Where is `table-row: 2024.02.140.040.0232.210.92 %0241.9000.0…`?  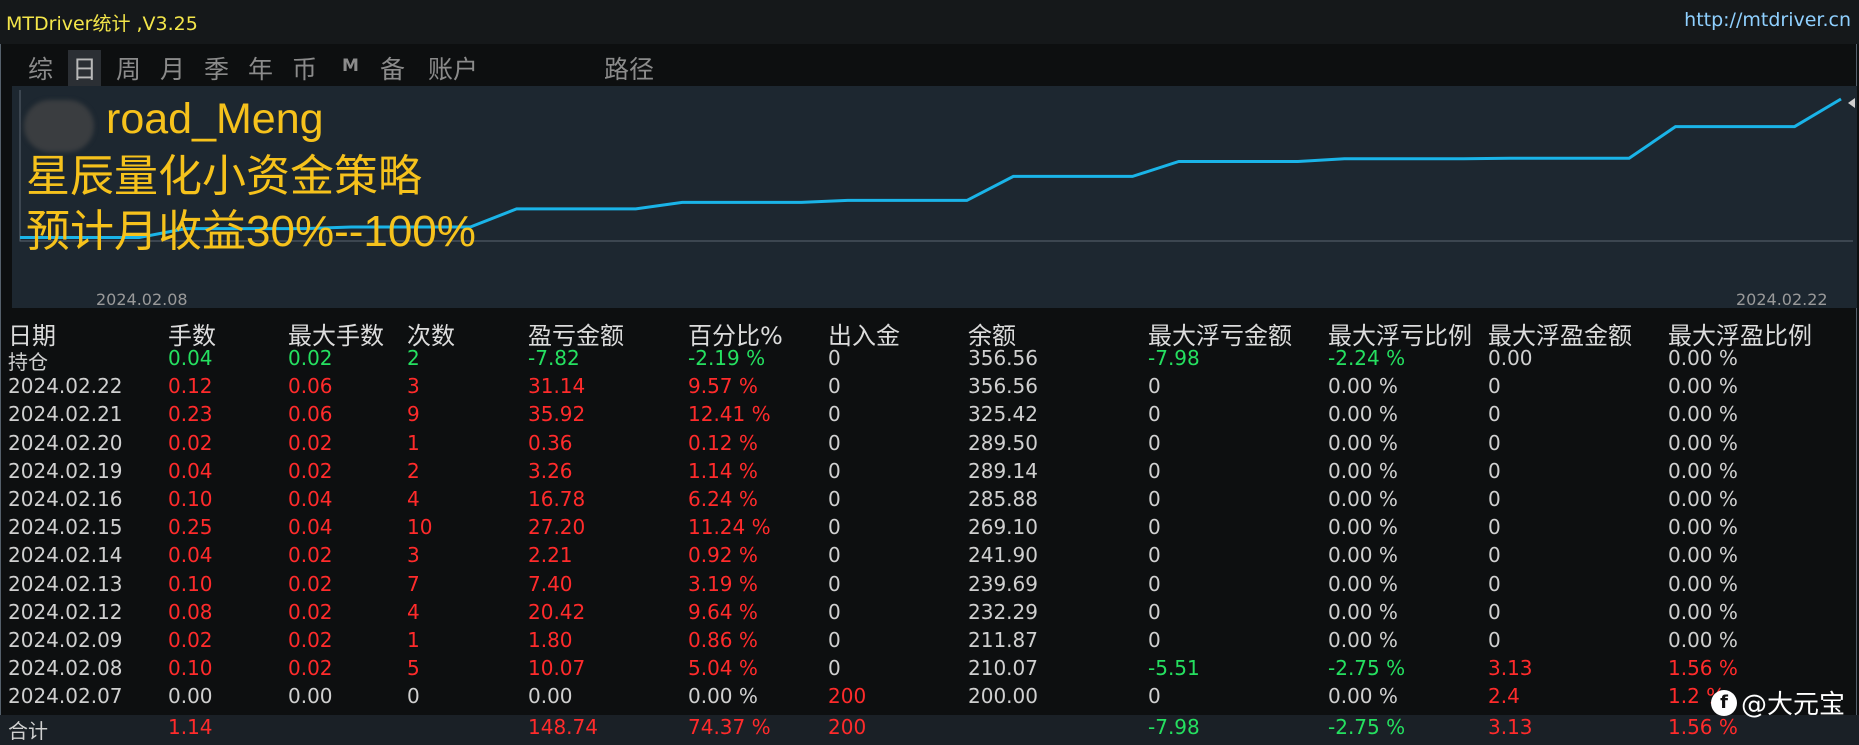
table-row: 2024.02.140.040.0232.210.92 %0241.9000.0… is located at coordinates (929, 557).